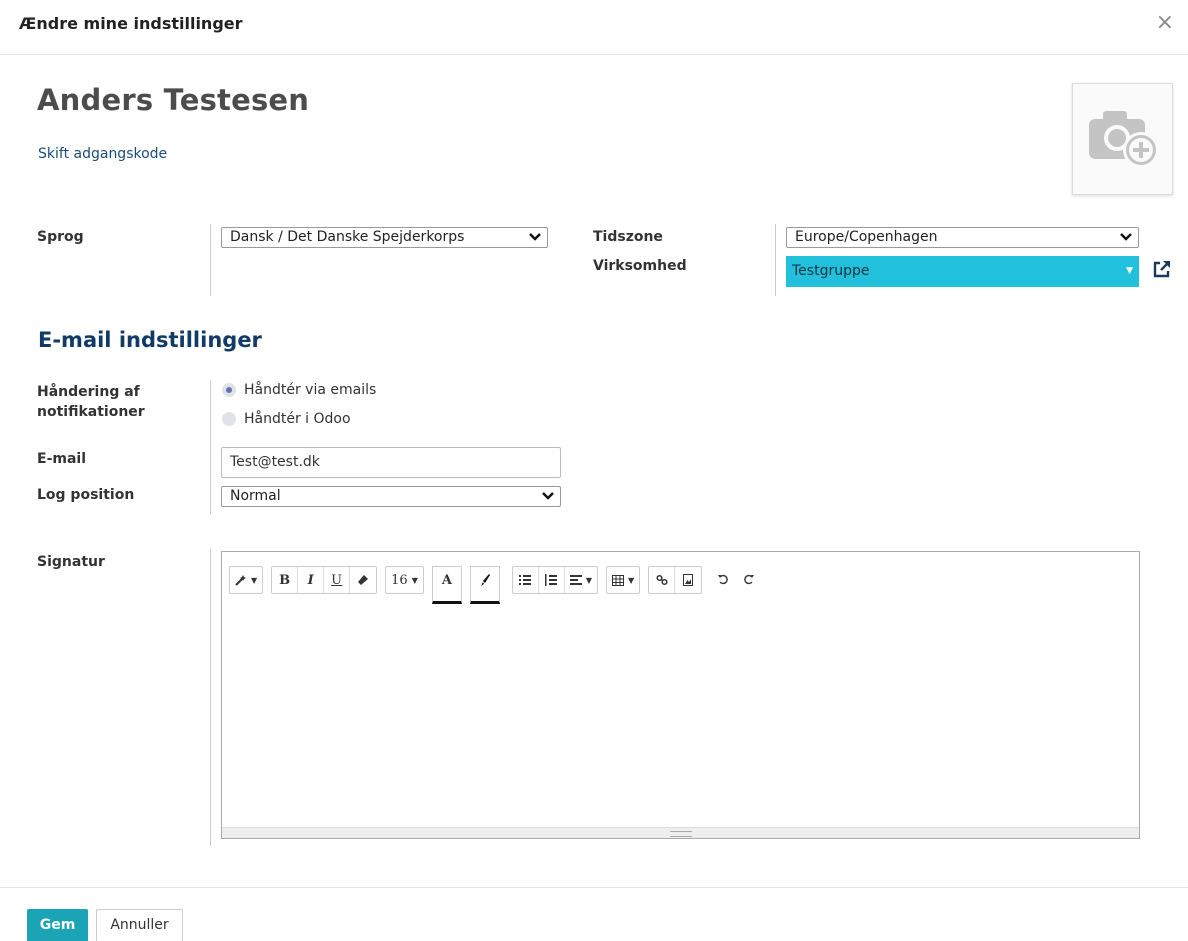 This screenshot has height=941, width=1188. I want to click on radio-label: Håndtér i Odoo, so click(297, 419).